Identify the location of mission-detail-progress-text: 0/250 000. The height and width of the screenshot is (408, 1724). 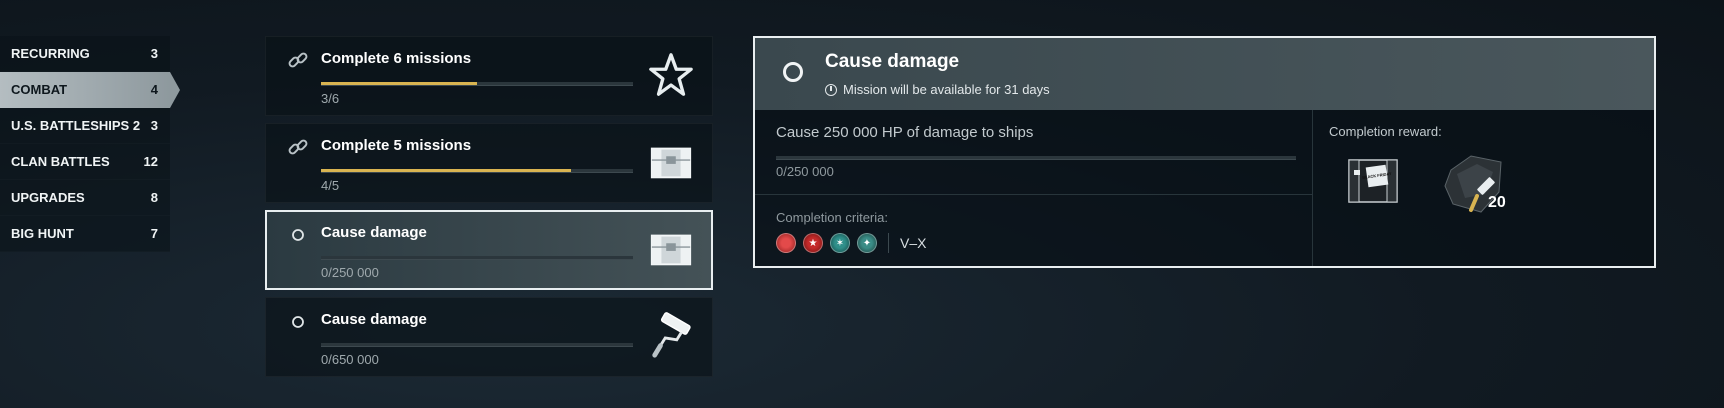
(805, 171).